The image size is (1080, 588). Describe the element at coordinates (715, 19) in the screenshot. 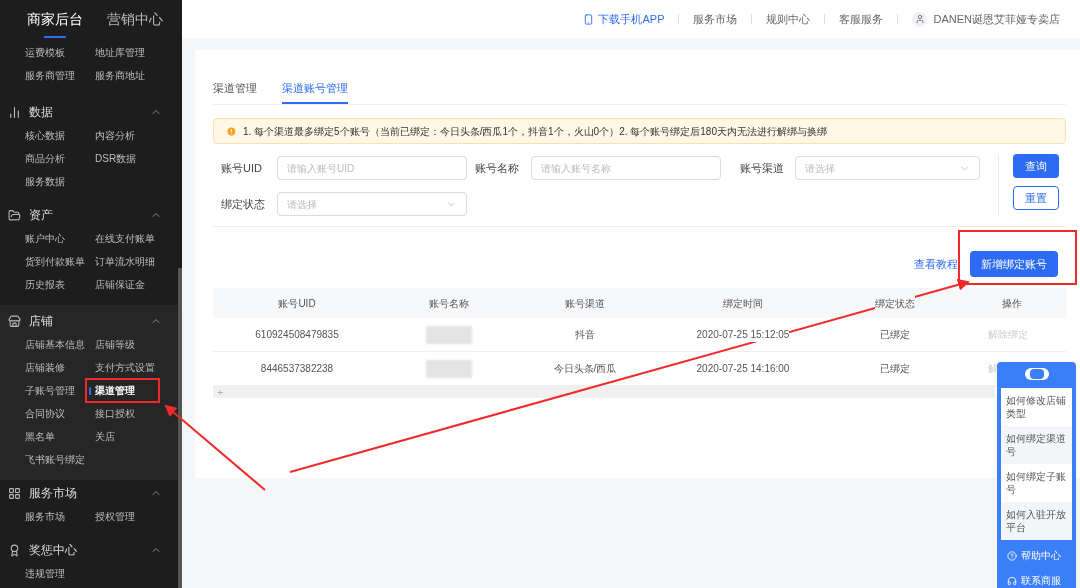

I see `header-link: 服务市场` at that location.